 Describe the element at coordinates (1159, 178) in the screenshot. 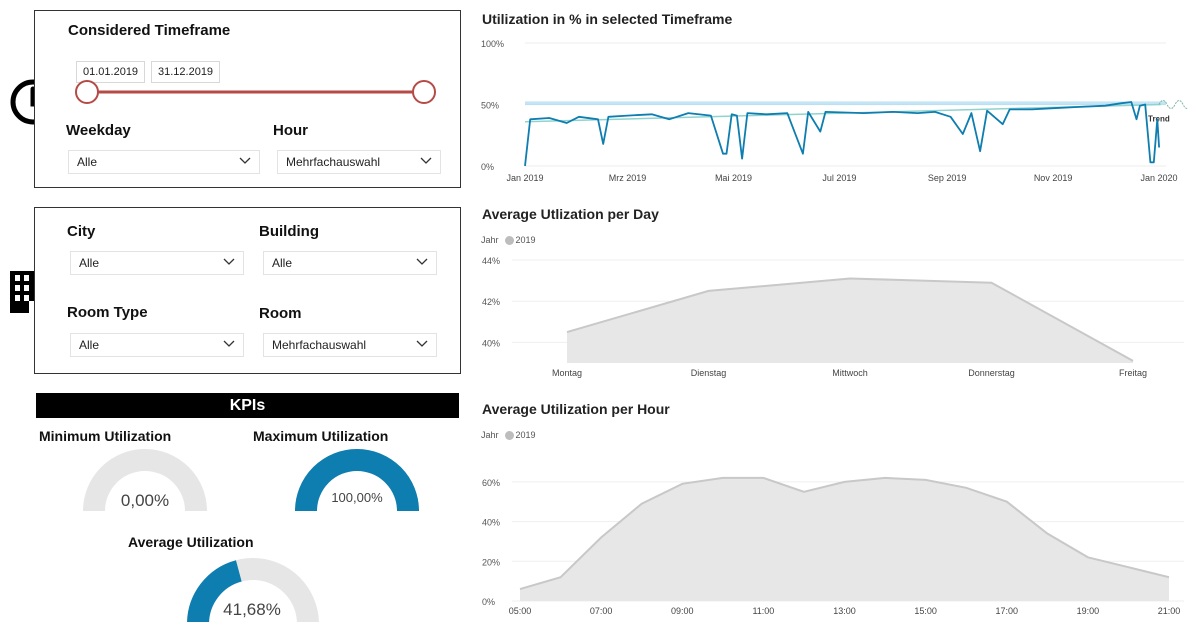

I see `x-tick-label: Jan 2020` at that location.